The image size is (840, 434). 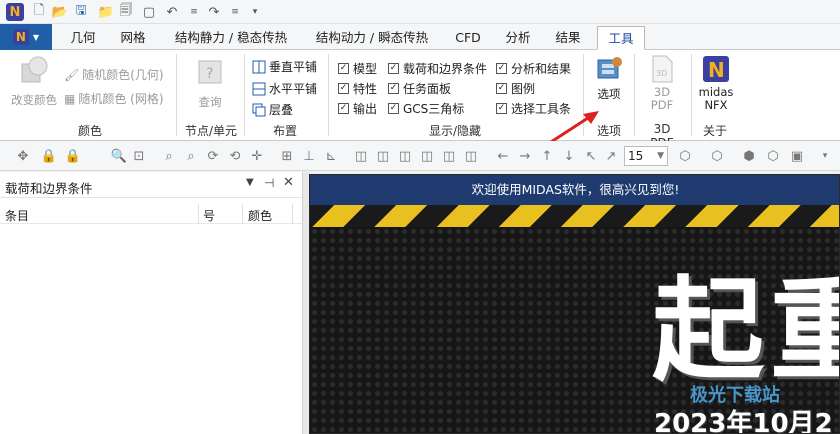 What do you see at coordinates (211, 131) in the screenshot?
I see `node-group-label: 节点/单元` at bounding box center [211, 131].